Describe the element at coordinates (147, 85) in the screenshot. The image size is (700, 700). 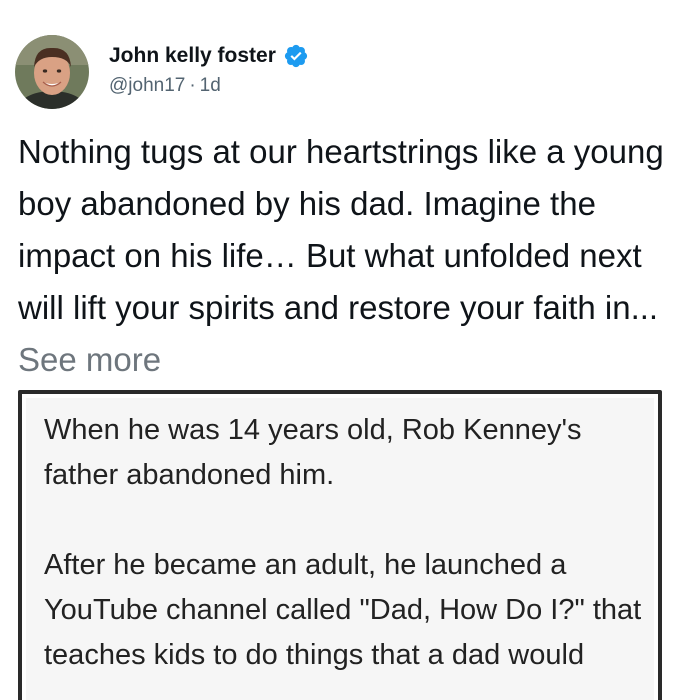
I see `author-handle: @john17` at that location.